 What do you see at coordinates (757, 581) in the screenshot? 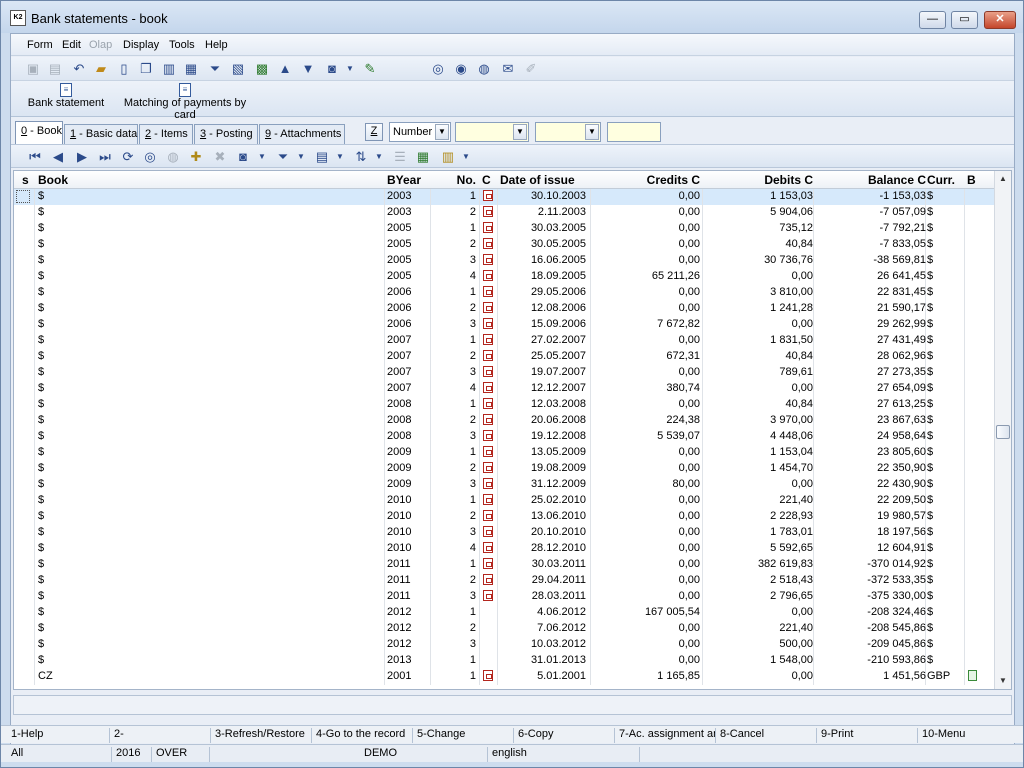
I see `cell-debits: 2 518,43` at bounding box center [757, 581].